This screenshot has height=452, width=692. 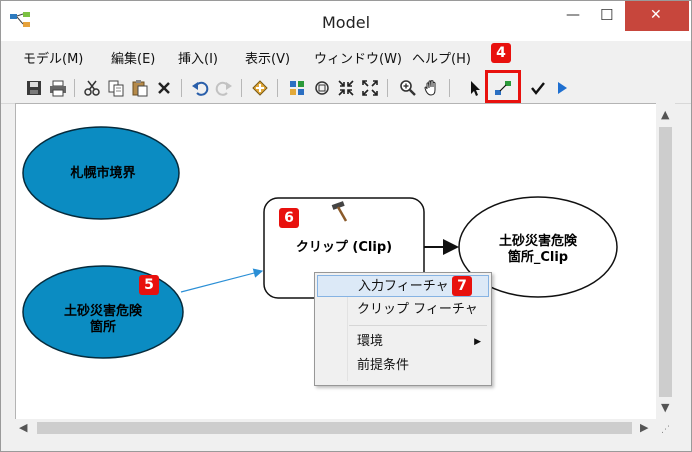 I want to click on add-data-icon, so click(x=260, y=88).